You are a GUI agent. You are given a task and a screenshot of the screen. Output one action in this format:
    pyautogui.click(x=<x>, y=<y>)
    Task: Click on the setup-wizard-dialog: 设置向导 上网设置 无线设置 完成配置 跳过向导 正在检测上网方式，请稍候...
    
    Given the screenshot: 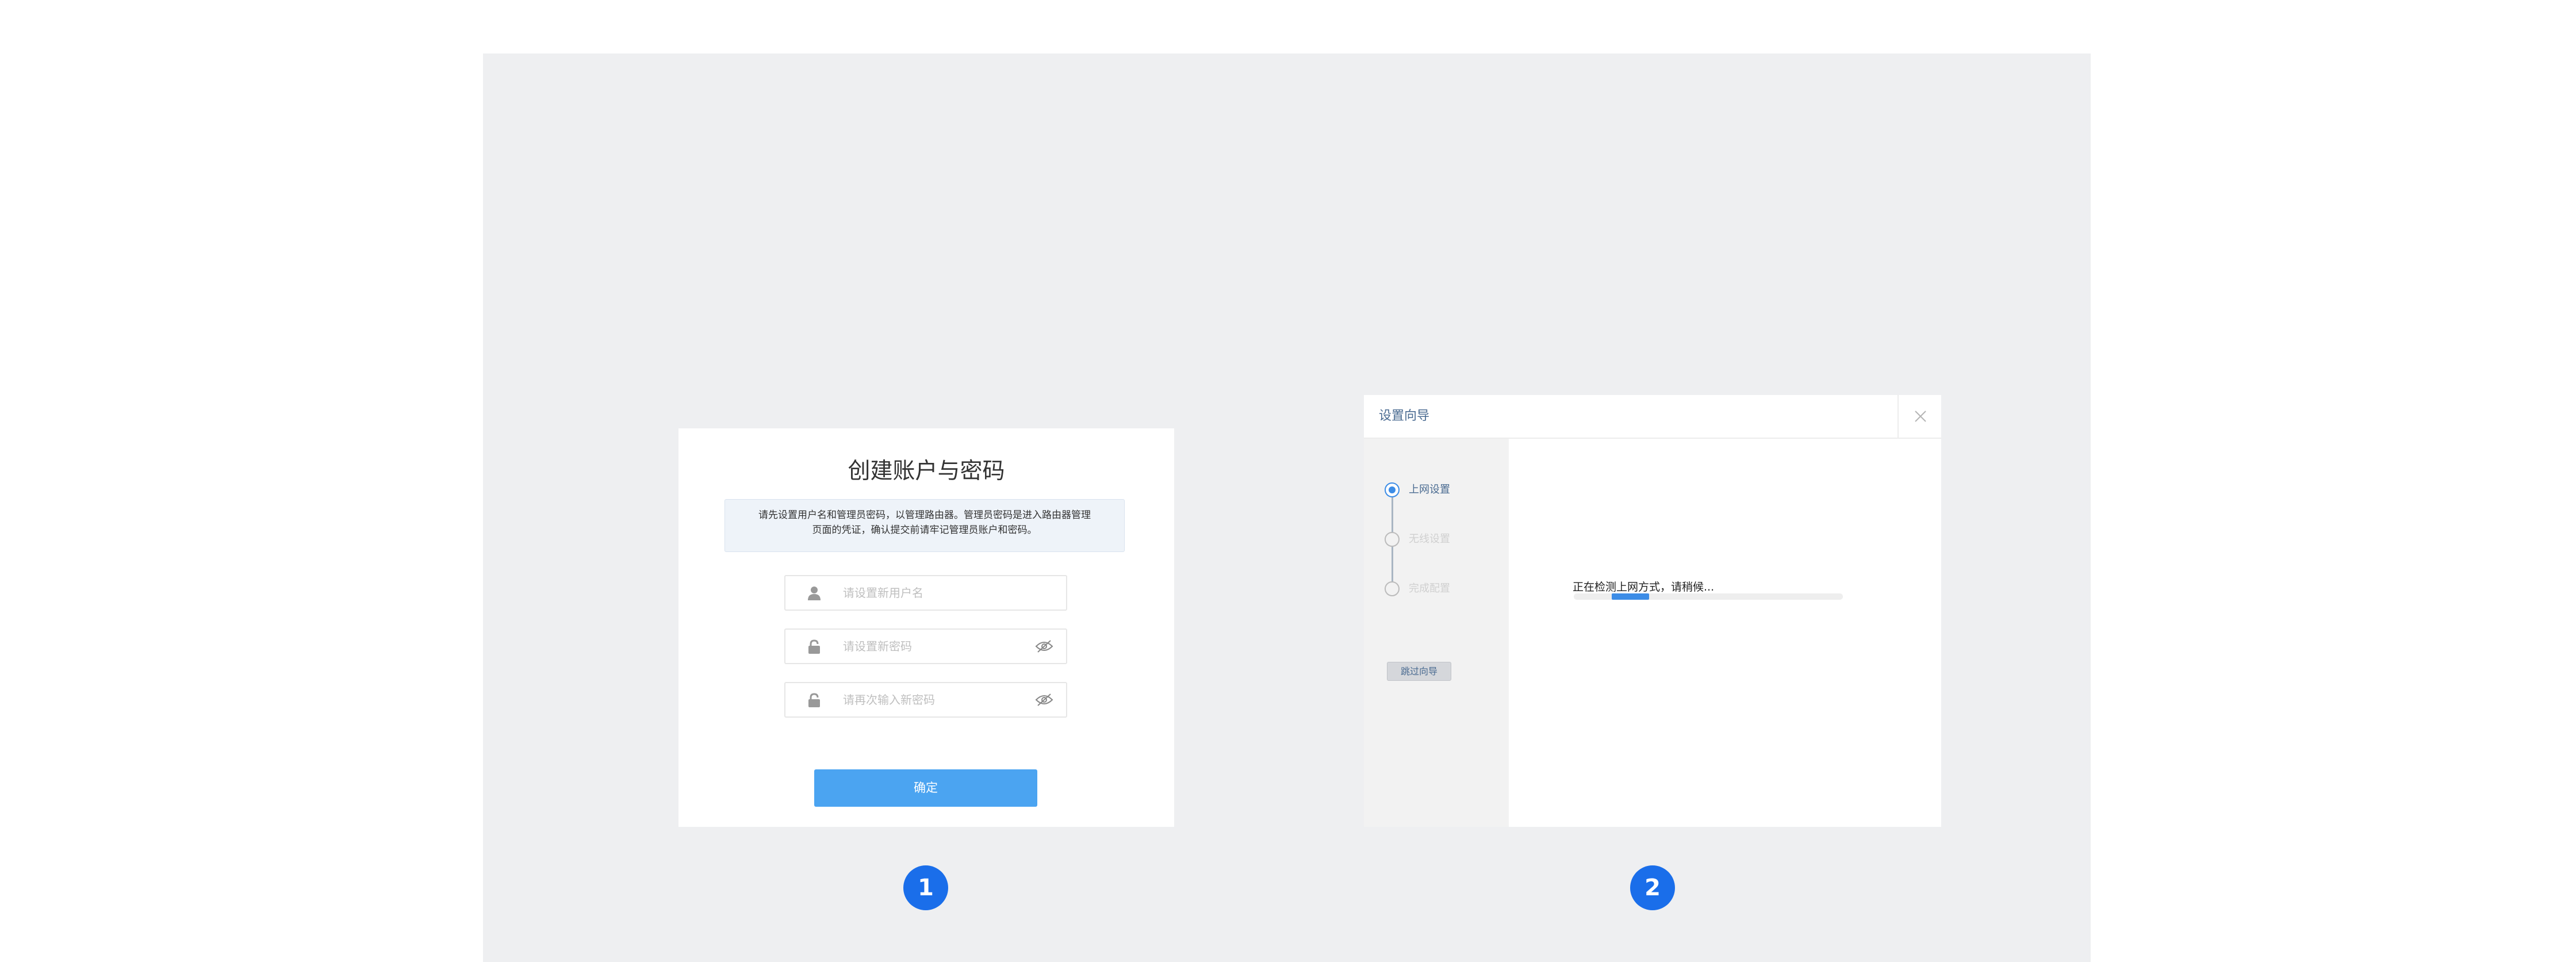 What is the action you would take?
    pyautogui.click(x=1652, y=611)
    